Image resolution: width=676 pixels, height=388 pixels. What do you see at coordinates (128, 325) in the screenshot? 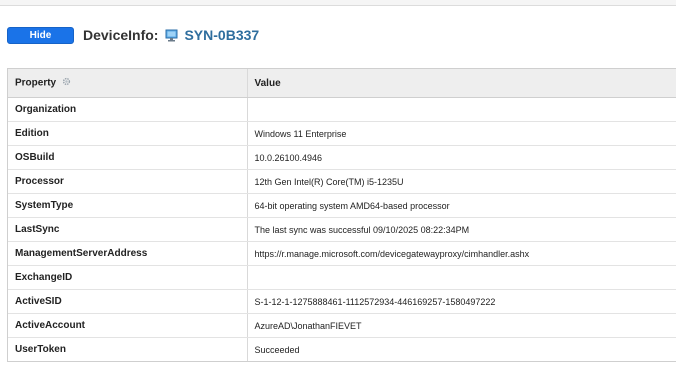
I see `property-cell: ActiveAccount` at bounding box center [128, 325].